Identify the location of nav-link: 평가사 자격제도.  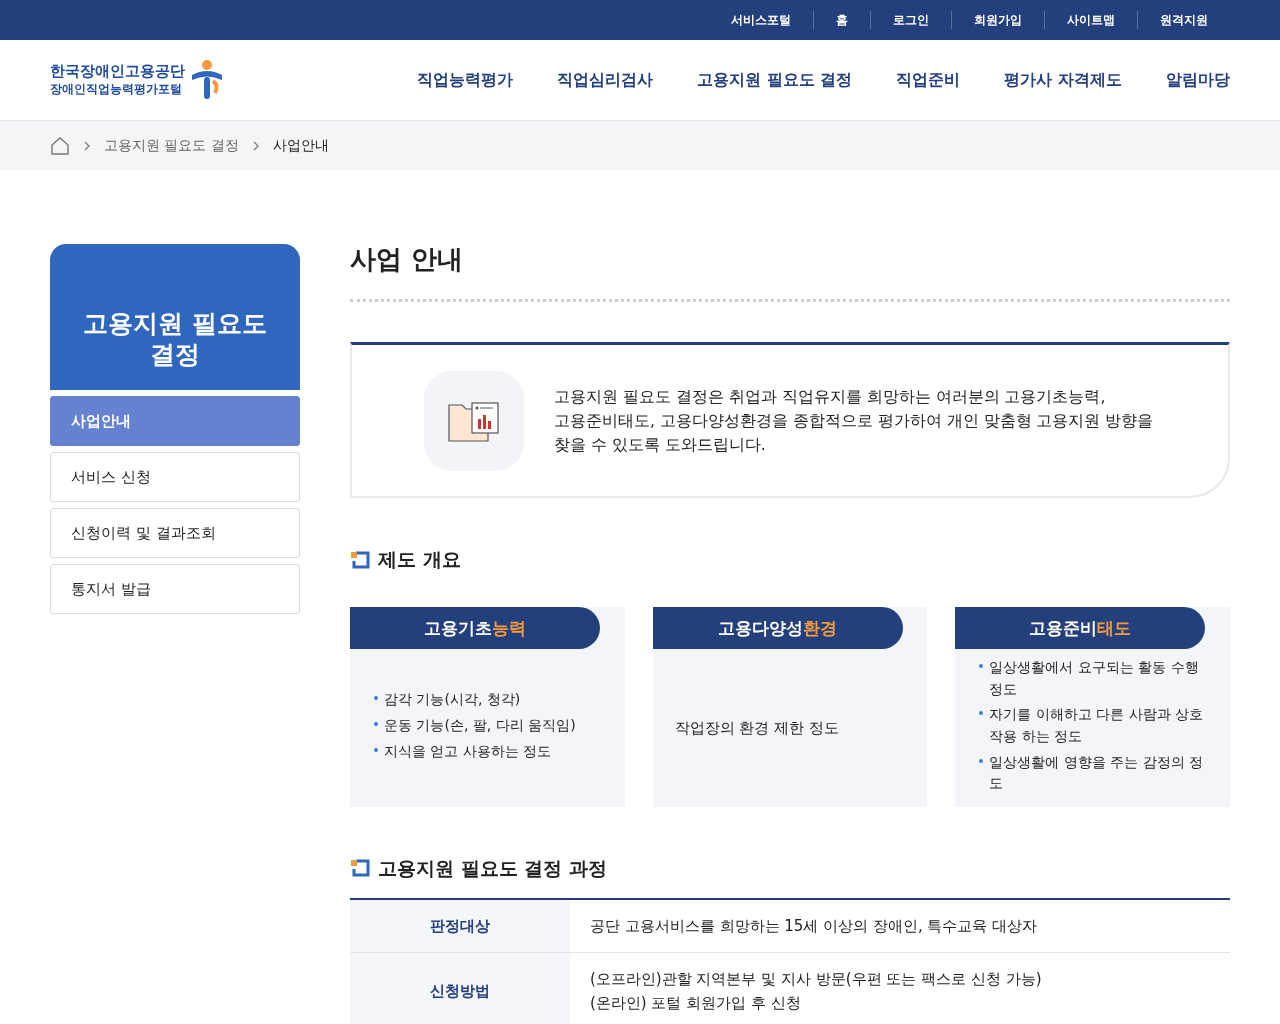
(1063, 80).